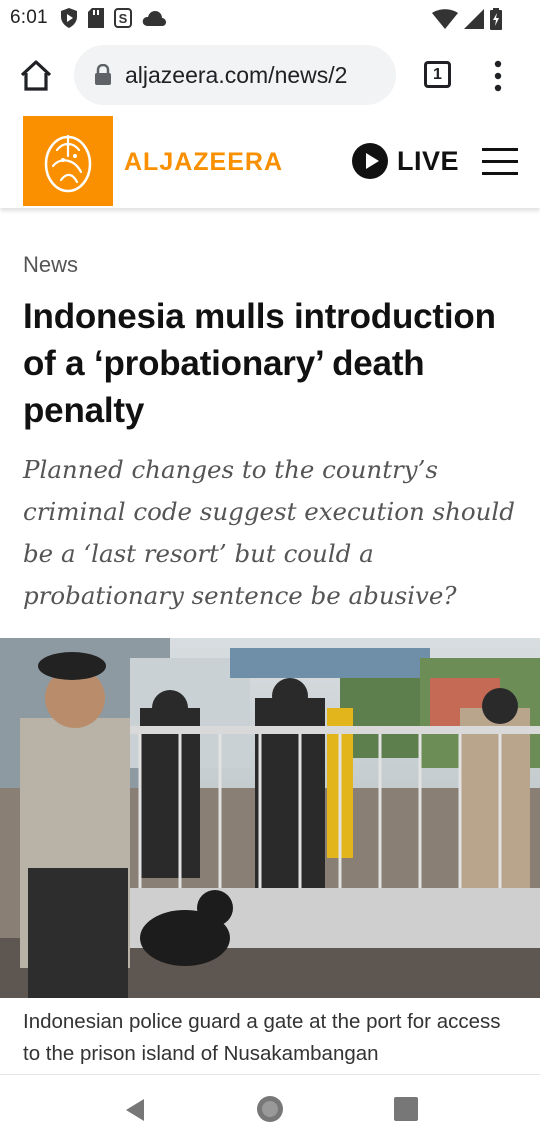 The image size is (540, 1141). Describe the element at coordinates (95, 18) in the screenshot. I see `sd-card-icon` at that location.